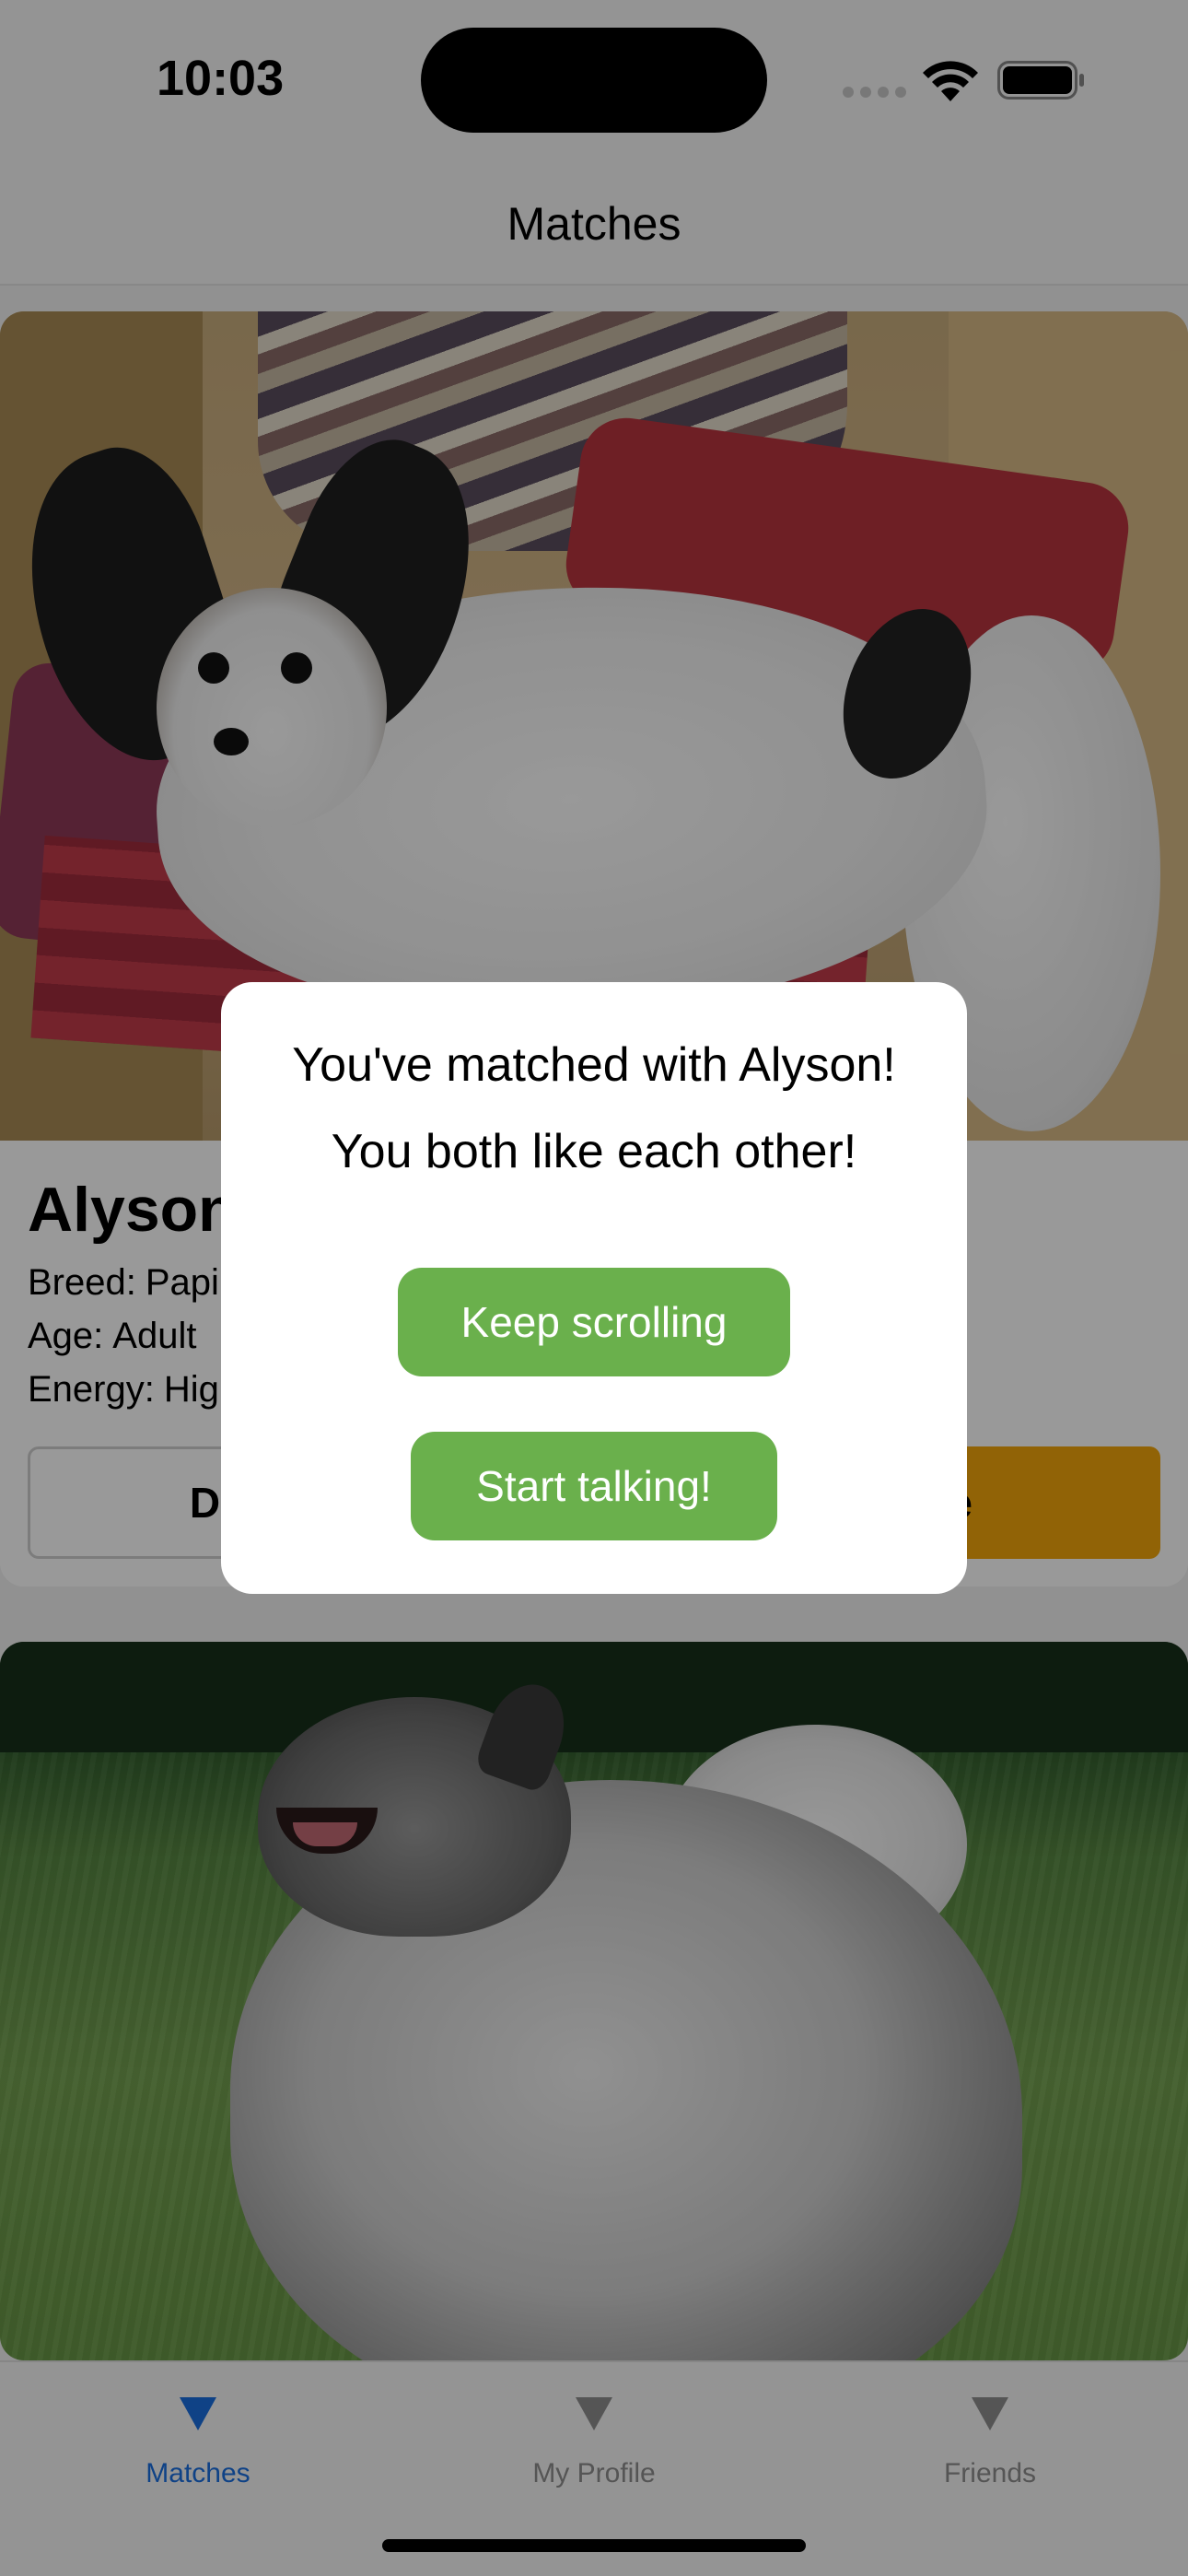 This screenshot has height=2576, width=1188. I want to click on match-title: You've matched with Alyson!, so click(594, 1065).